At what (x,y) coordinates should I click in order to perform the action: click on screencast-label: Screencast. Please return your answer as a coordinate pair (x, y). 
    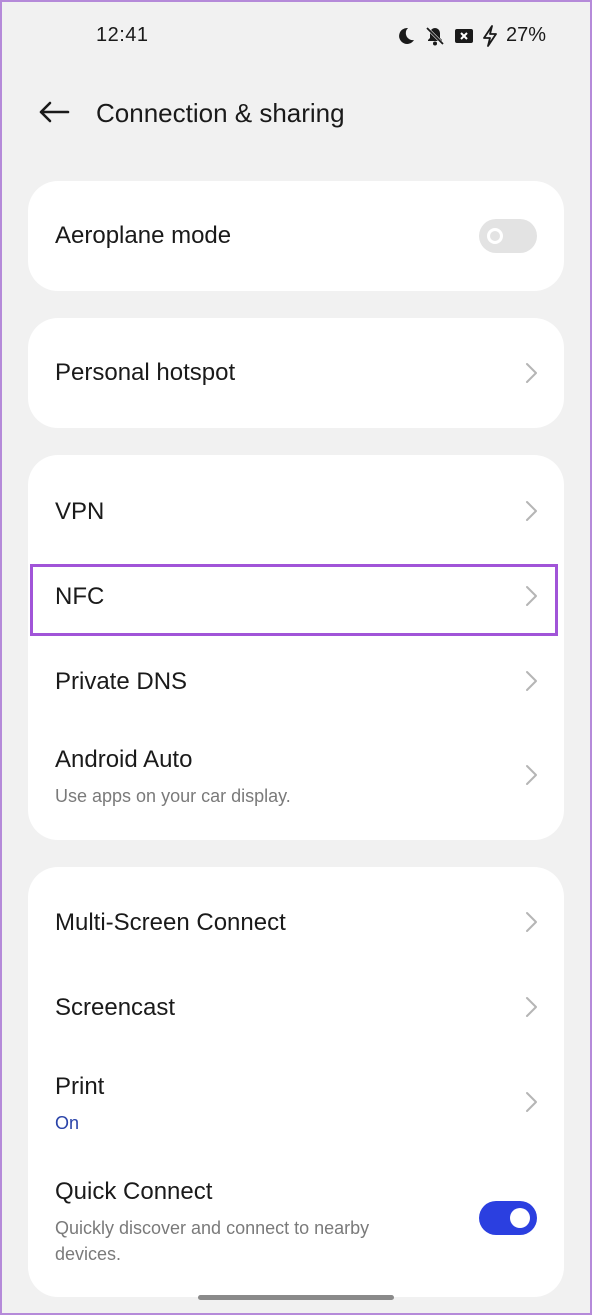
    Looking at the image, I should click on (115, 1007).